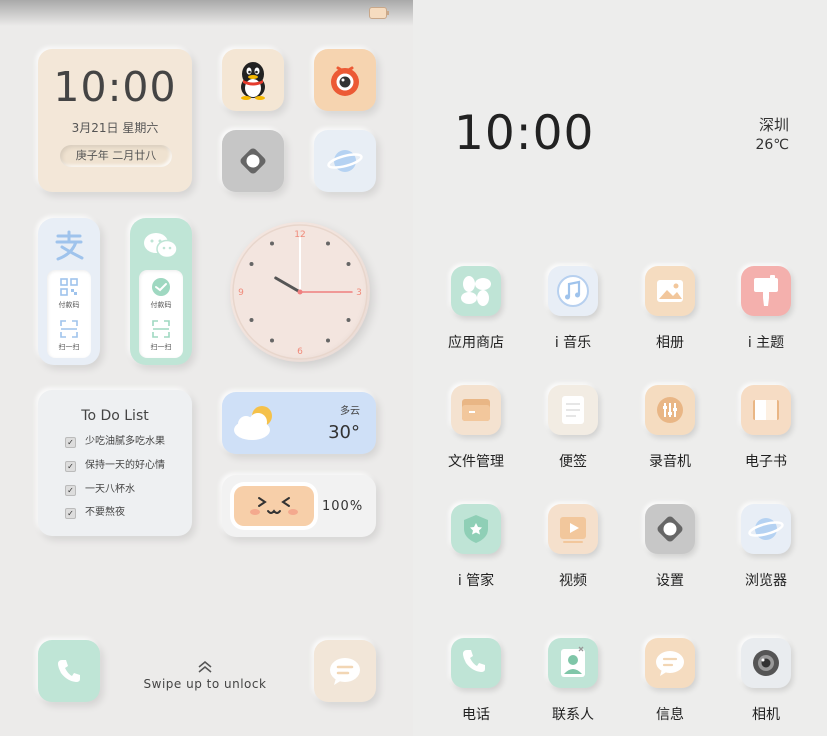  I want to click on phone-button, so click(69, 671).